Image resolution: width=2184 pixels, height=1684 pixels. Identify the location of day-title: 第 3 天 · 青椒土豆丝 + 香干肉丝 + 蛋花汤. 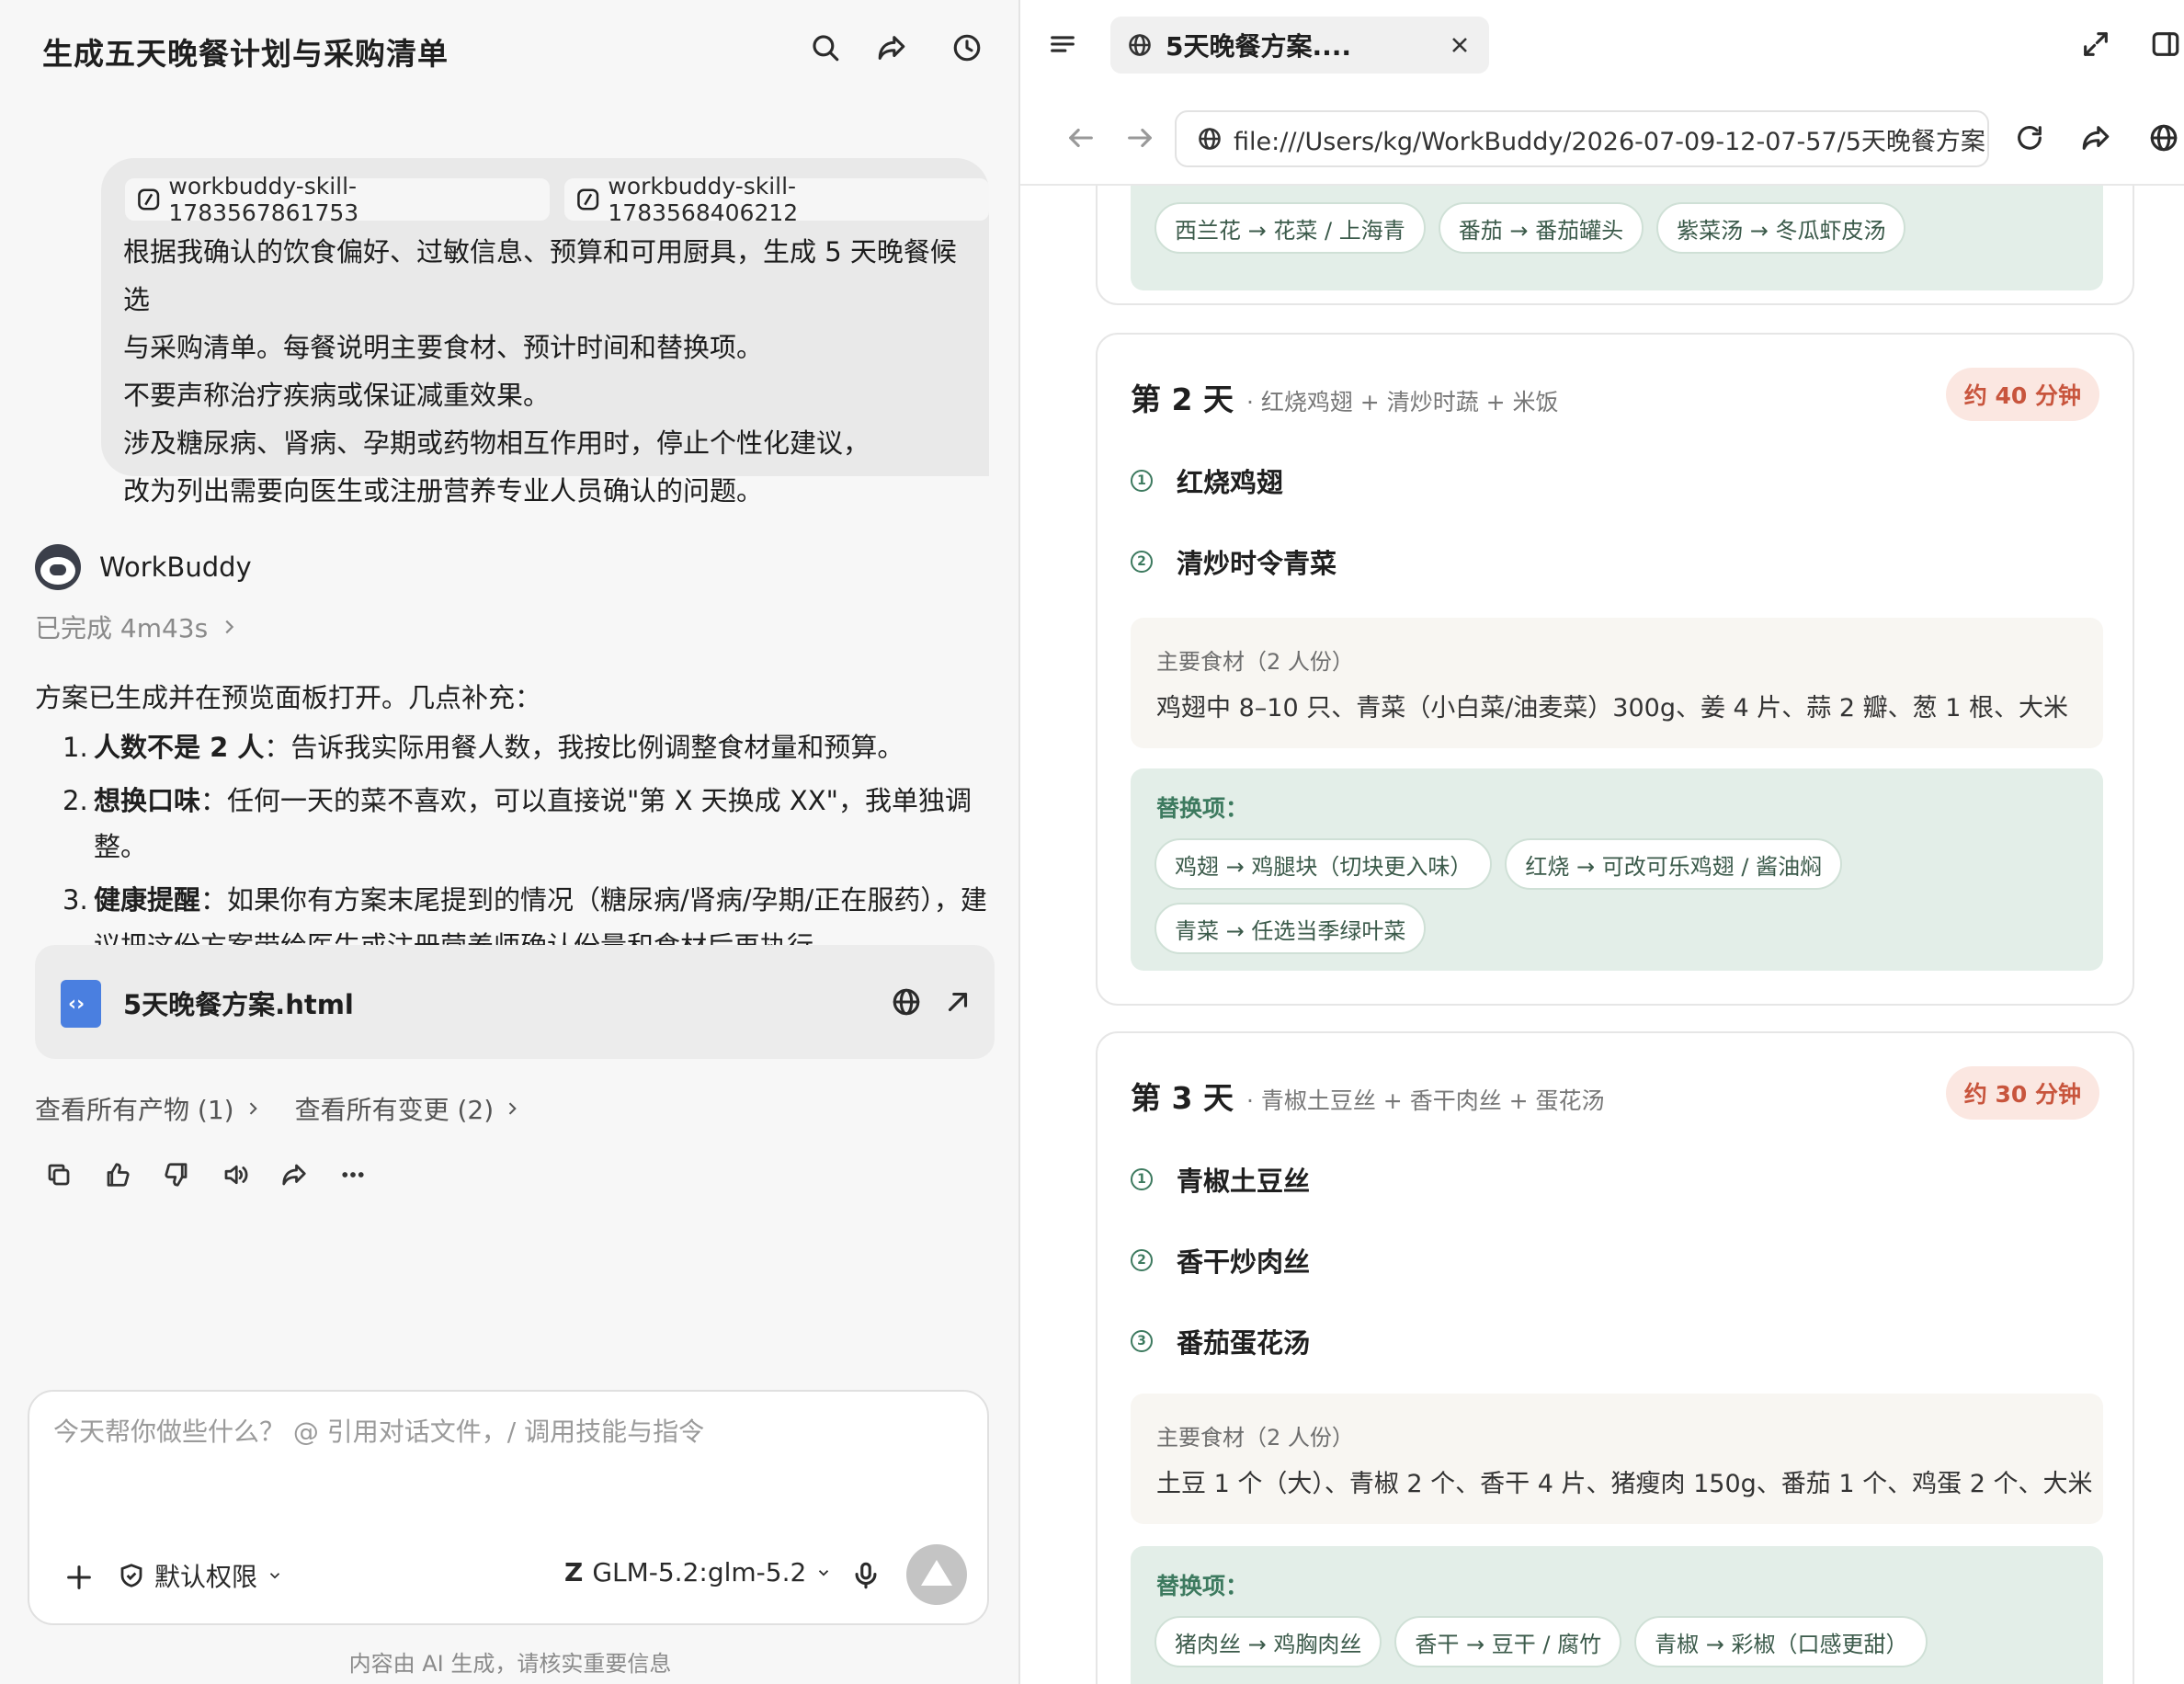
(1368, 1098).